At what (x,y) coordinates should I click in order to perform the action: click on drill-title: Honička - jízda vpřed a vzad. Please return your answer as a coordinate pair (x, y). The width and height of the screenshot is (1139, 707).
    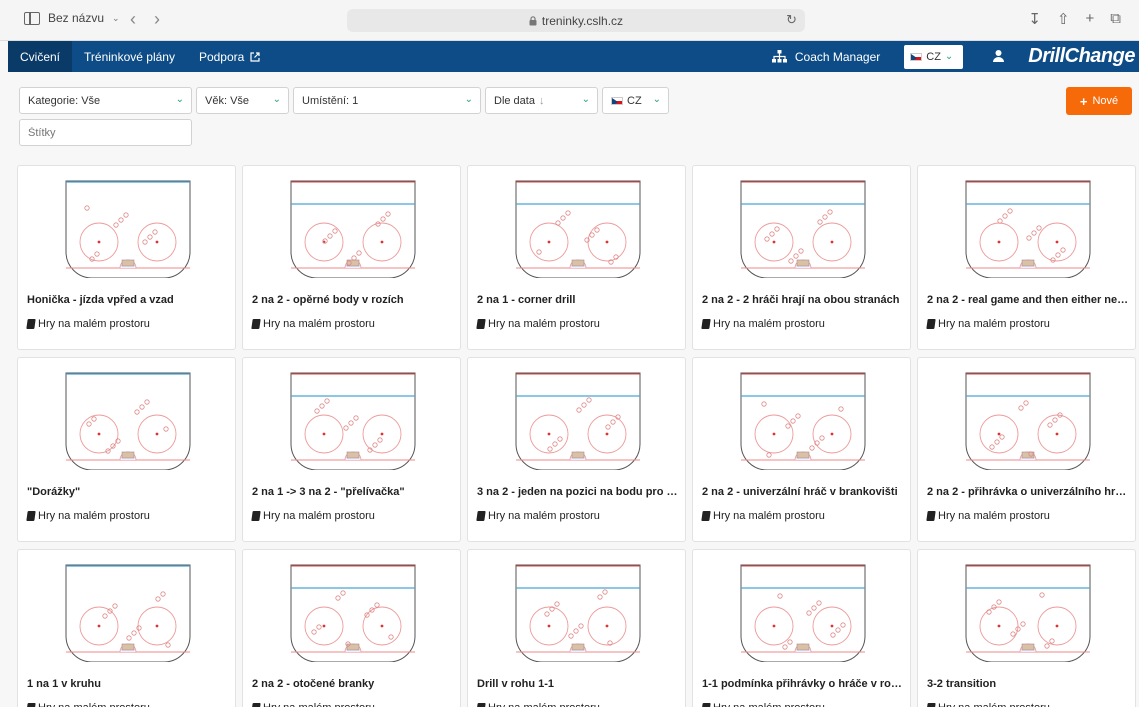
    Looking at the image, I should click on (128, 300).